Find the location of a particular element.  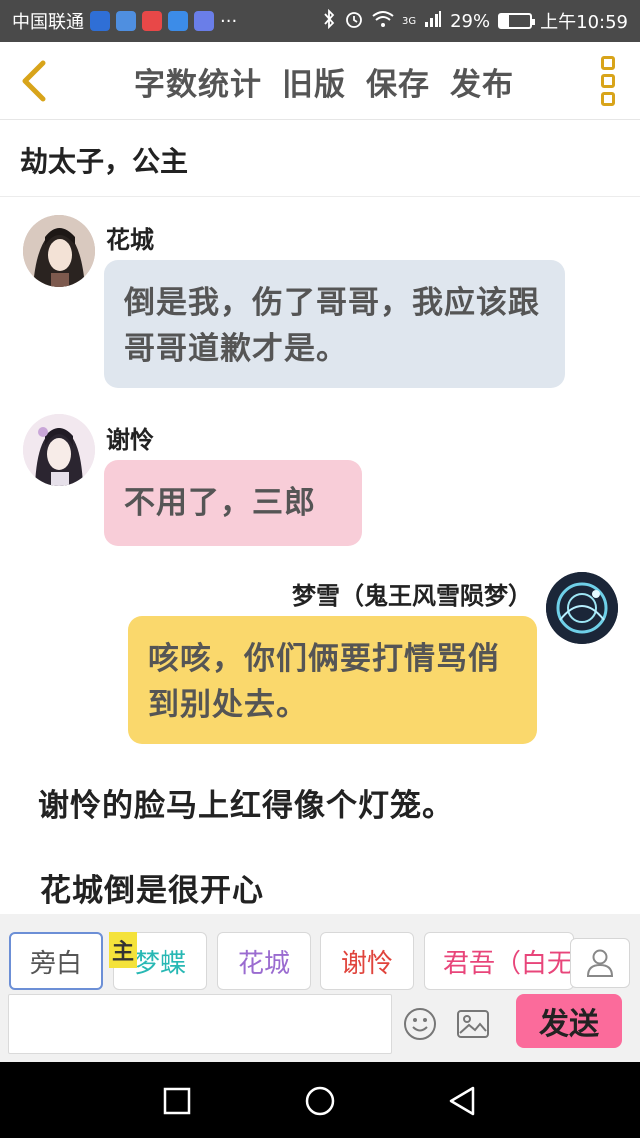

image-button is located at coordinates (473, 1024).